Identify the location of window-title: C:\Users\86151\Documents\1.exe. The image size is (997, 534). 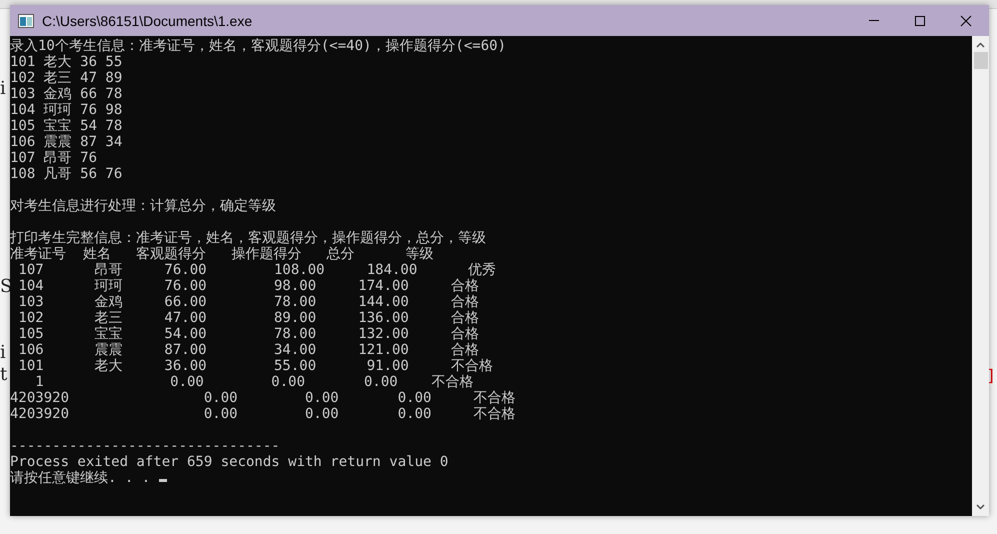
(147, 20).